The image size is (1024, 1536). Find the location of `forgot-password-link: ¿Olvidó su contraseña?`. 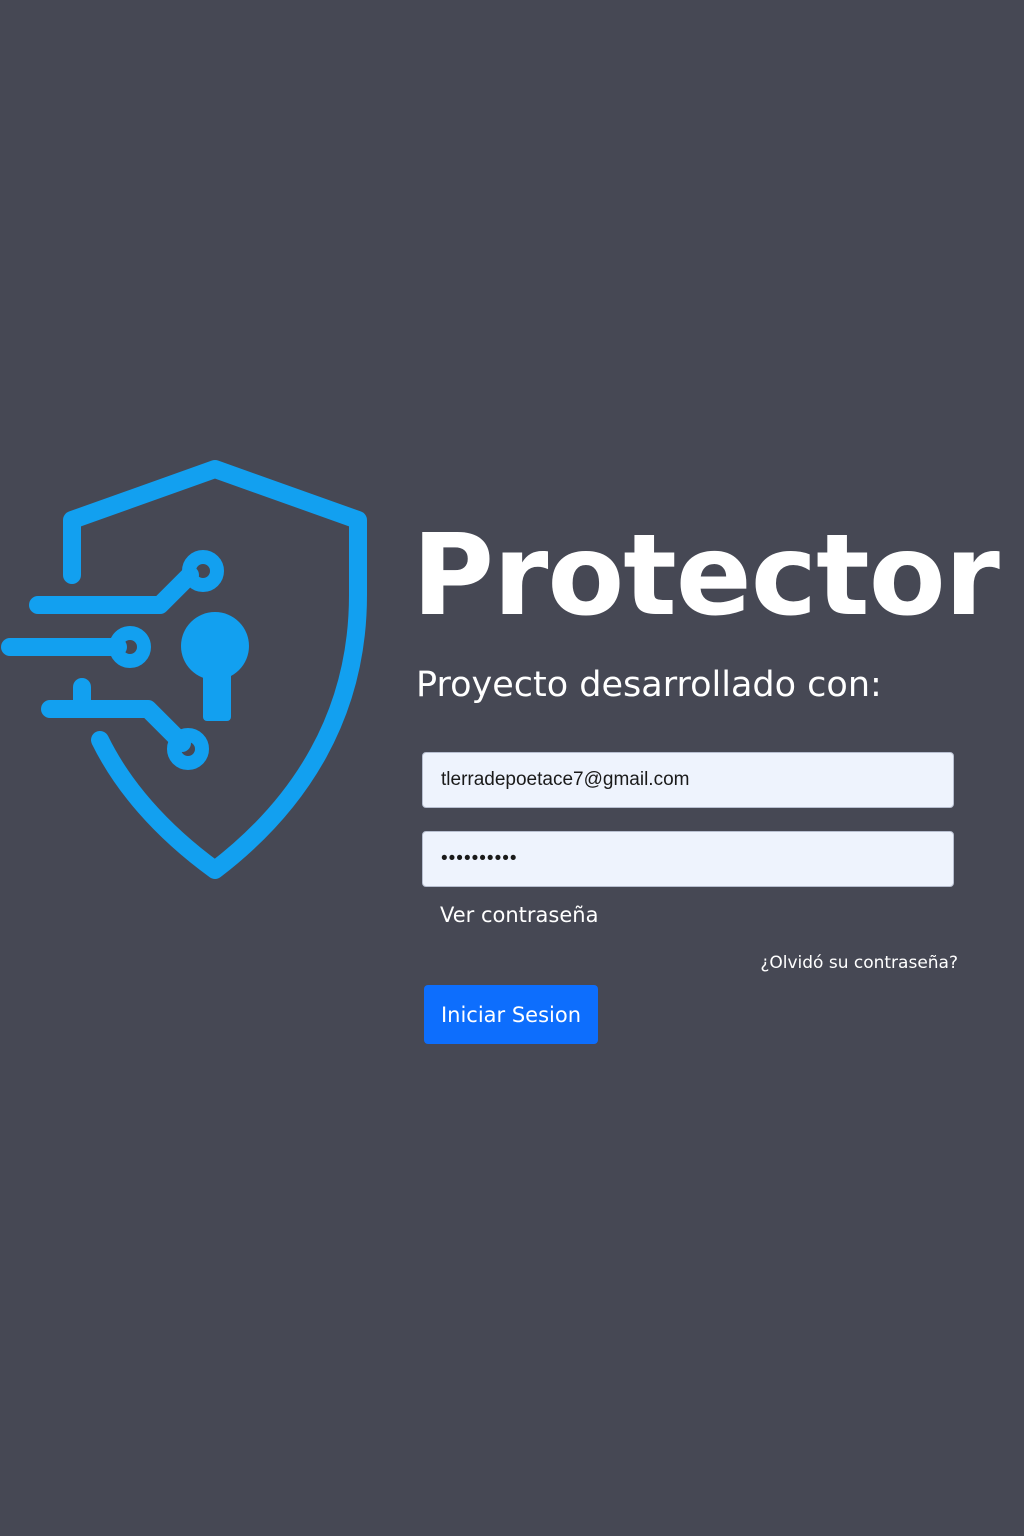

forgot-password-link: ¿Olvidó su contraseña? is located at coordinates (859, 963).